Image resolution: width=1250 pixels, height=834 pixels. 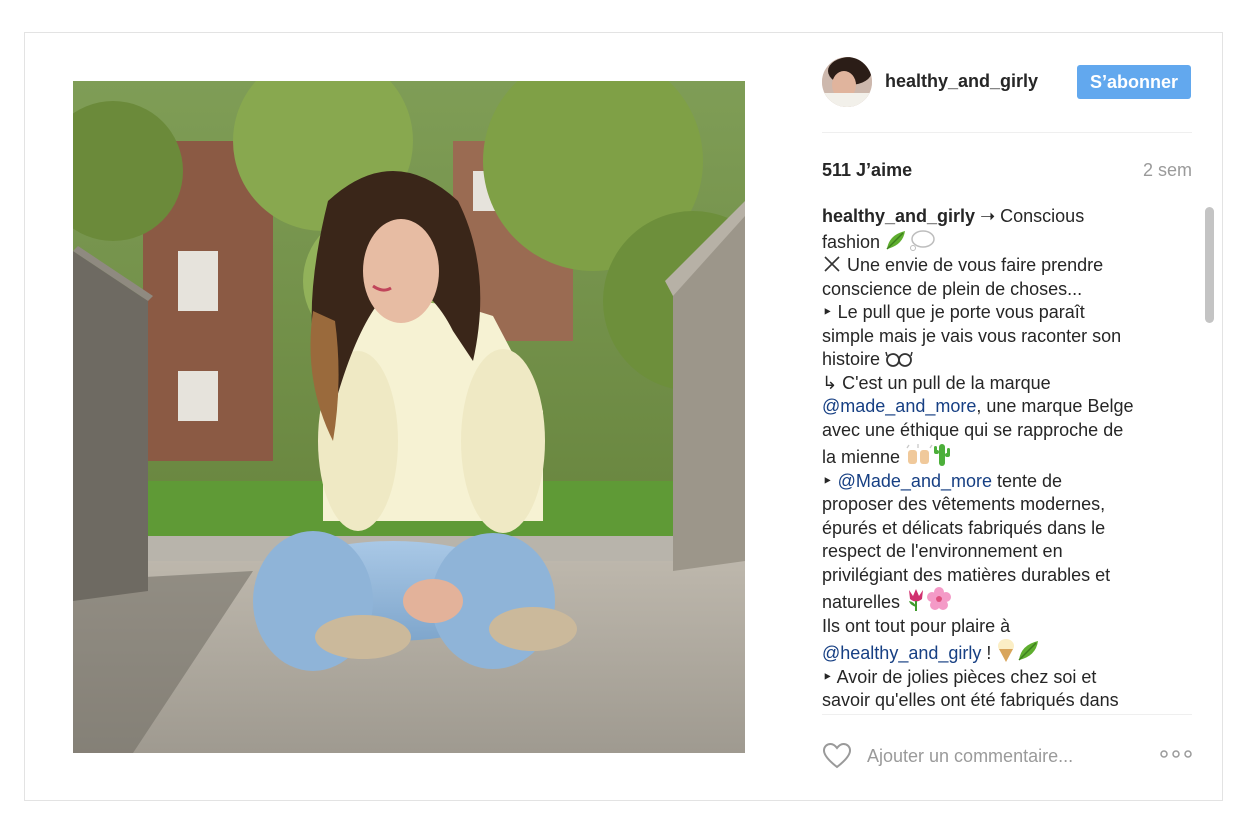 I want to click on caption-line: proposer des vêtements modernes,, so click(x=964, y=504).